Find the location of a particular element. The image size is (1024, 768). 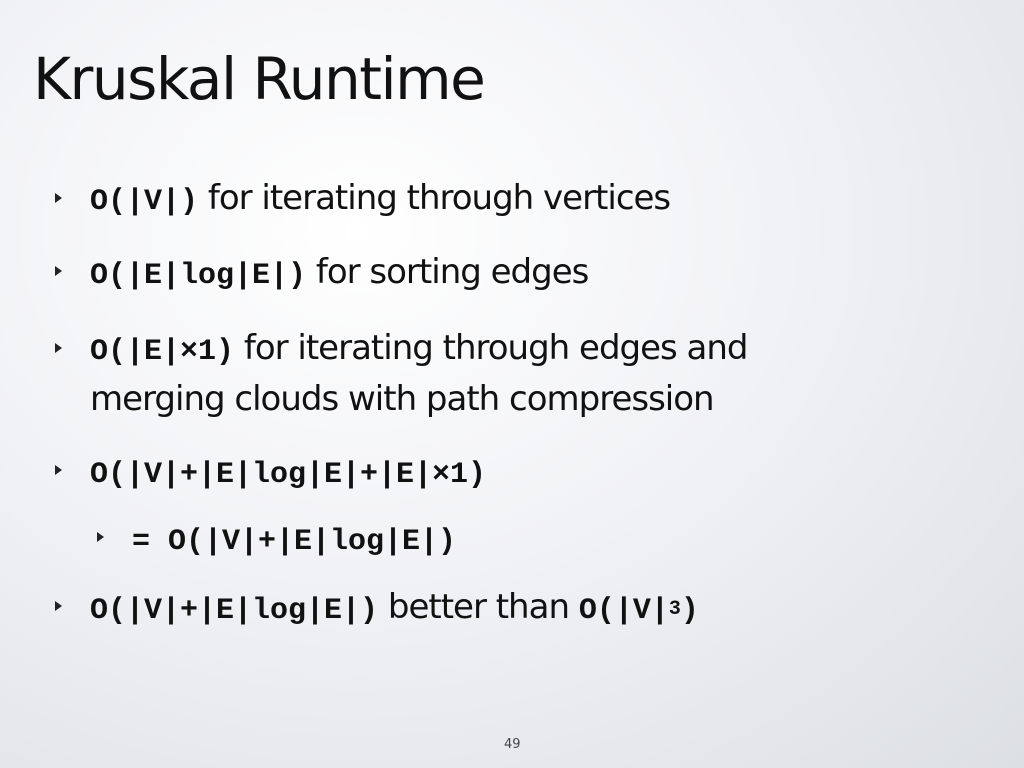

bullet-line-3: O(|E|×1) for iterating through edges and is located at coordinates (419, 348).